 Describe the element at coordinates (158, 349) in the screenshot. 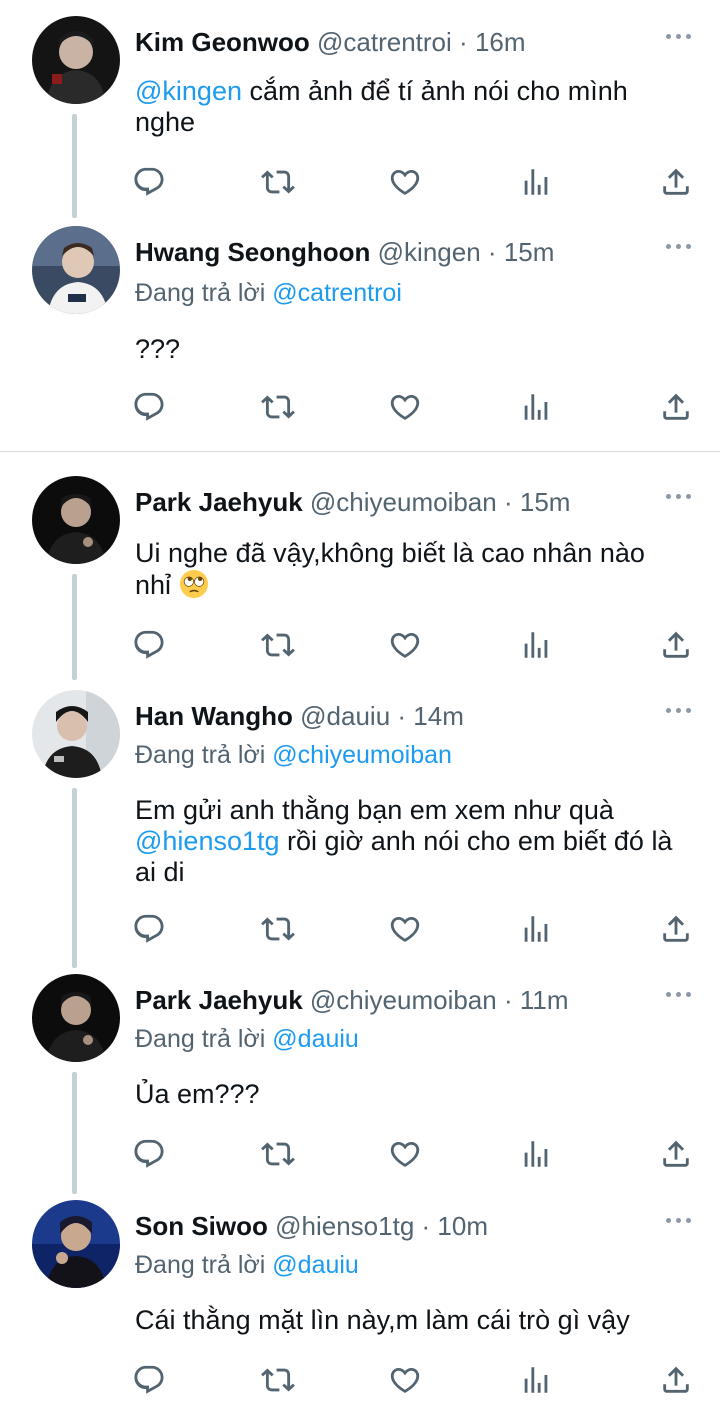

I see `tweet-text: ???` at that location.